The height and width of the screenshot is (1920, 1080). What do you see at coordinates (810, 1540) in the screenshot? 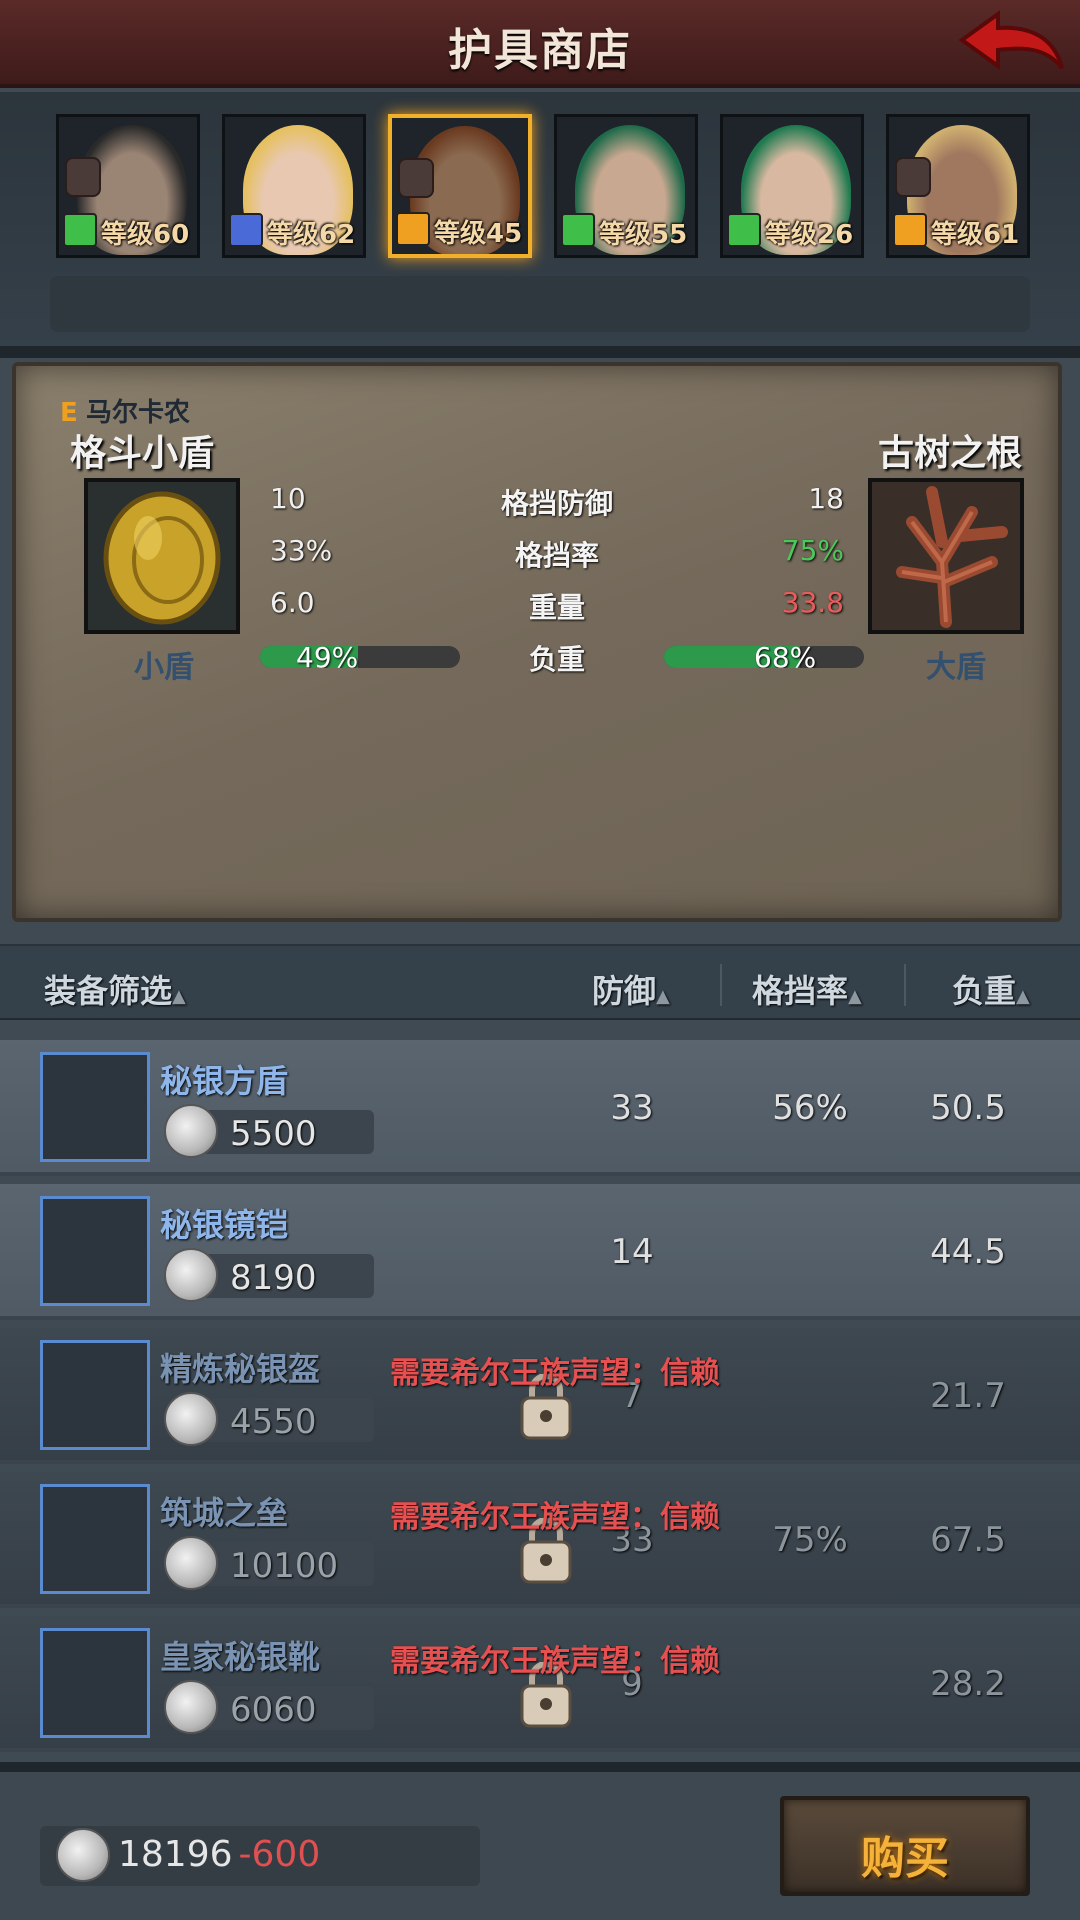
I see `item-block-rate: 75%` at bounding box center [810, 1540].